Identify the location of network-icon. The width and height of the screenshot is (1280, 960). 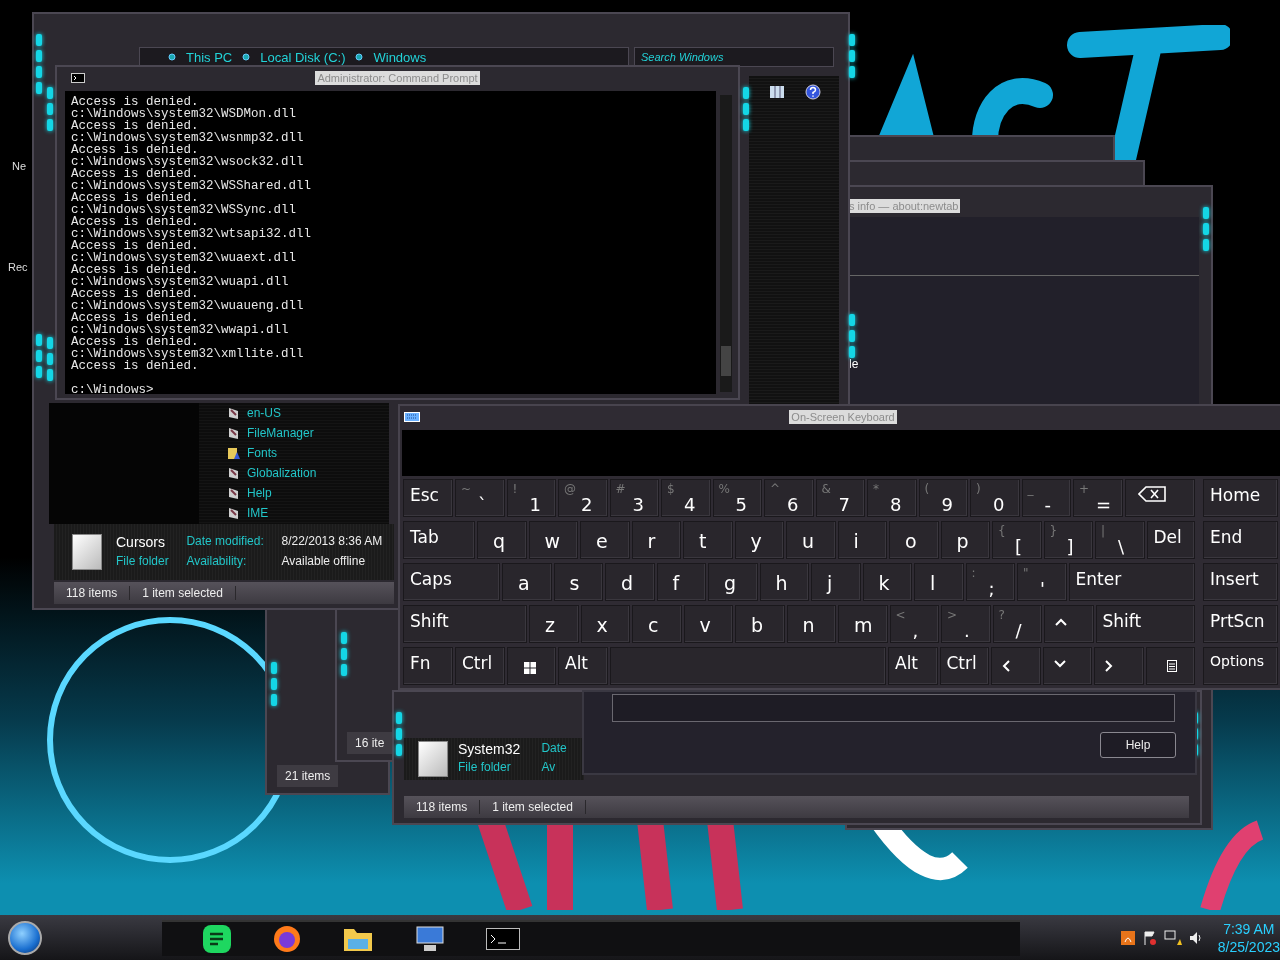
(1172, 937).